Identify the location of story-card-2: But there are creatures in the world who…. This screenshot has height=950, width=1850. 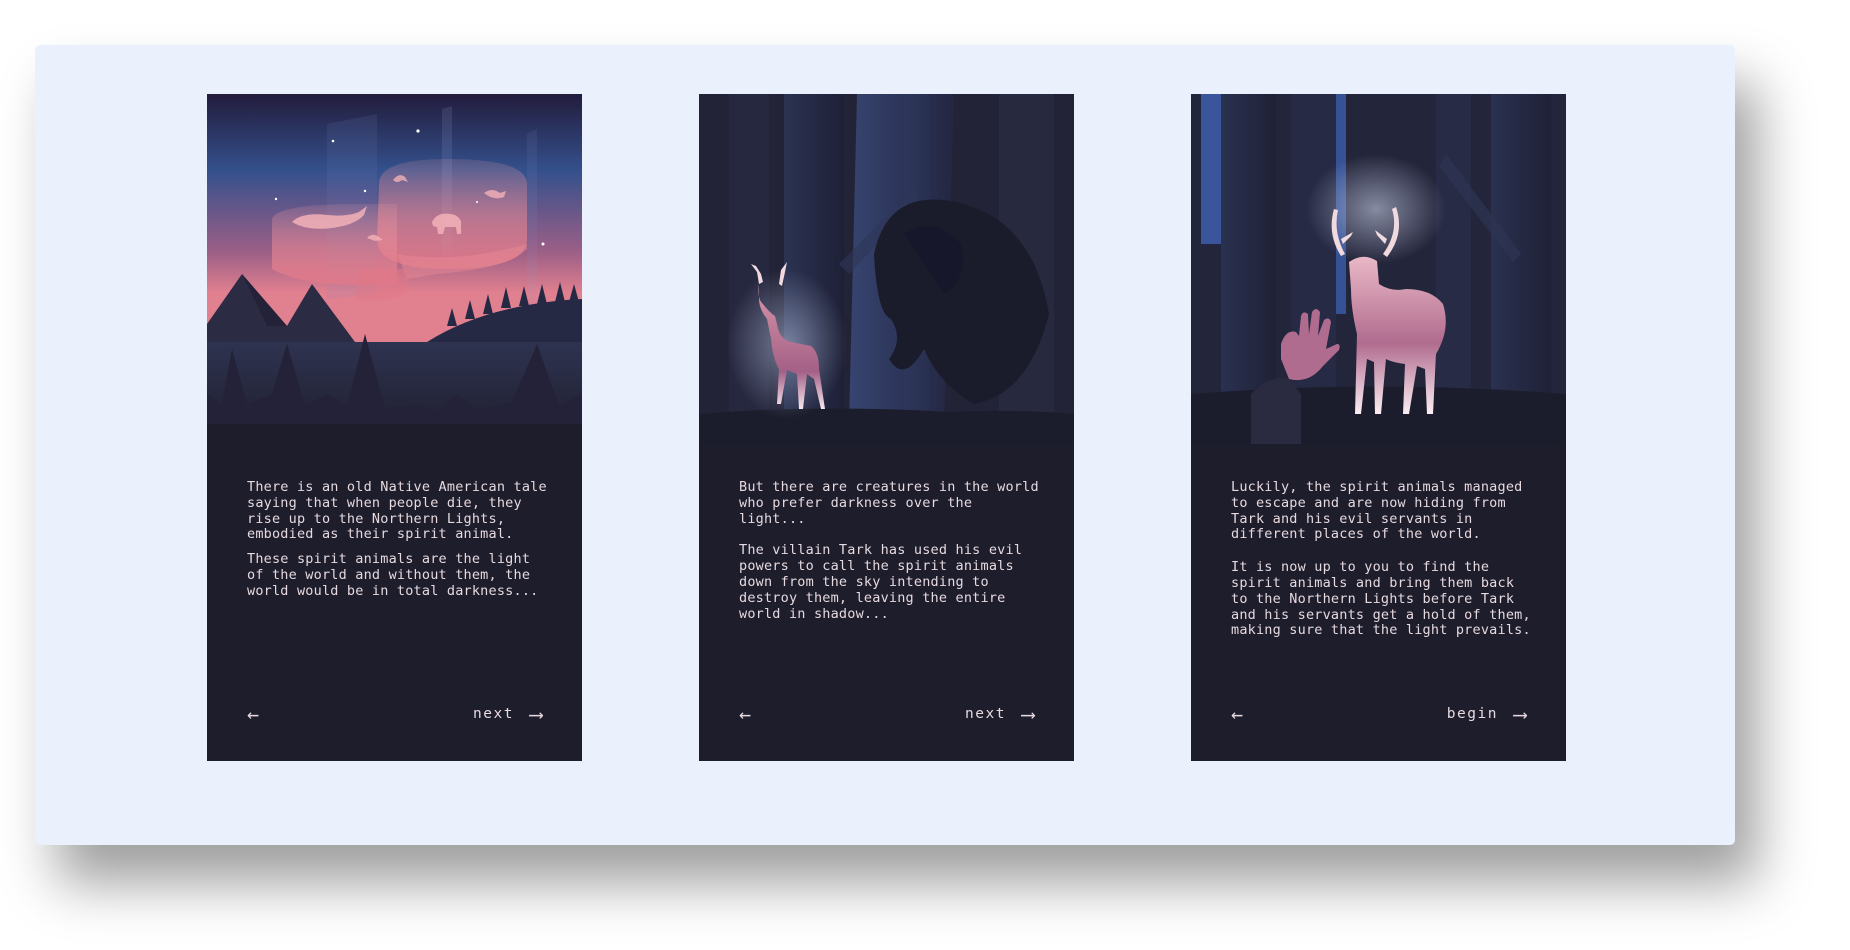
(886, 427).